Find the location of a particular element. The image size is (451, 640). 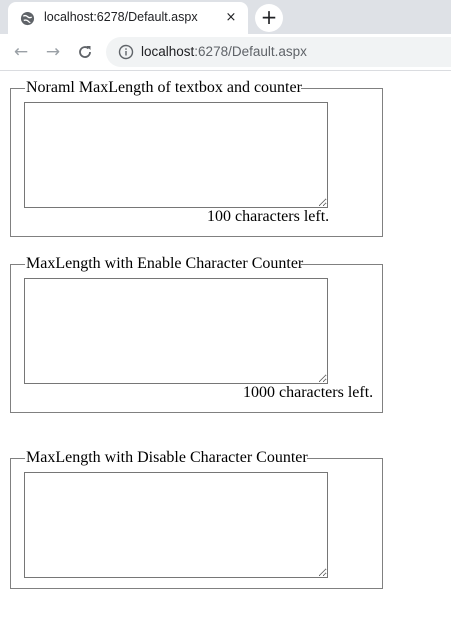

browser-toolbar: ← → localhost:6278/Default.aspx is located at coordinates (225, 52).